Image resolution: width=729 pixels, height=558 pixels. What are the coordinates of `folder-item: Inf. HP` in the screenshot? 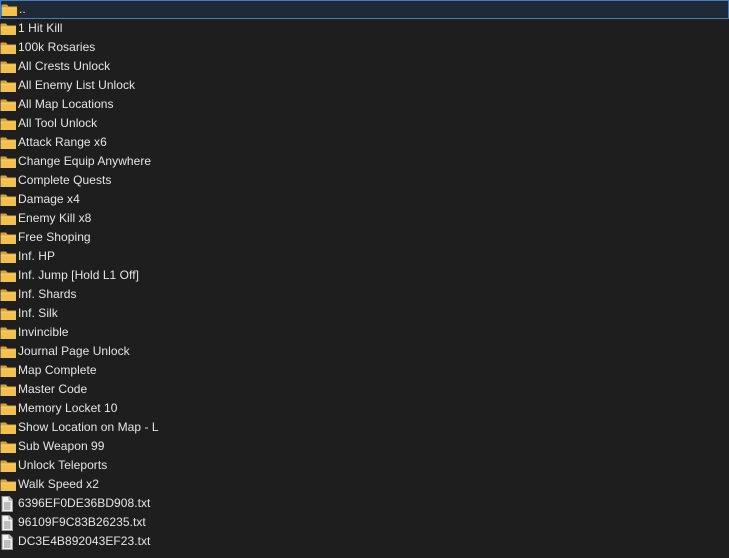 It's located at (364, 256).